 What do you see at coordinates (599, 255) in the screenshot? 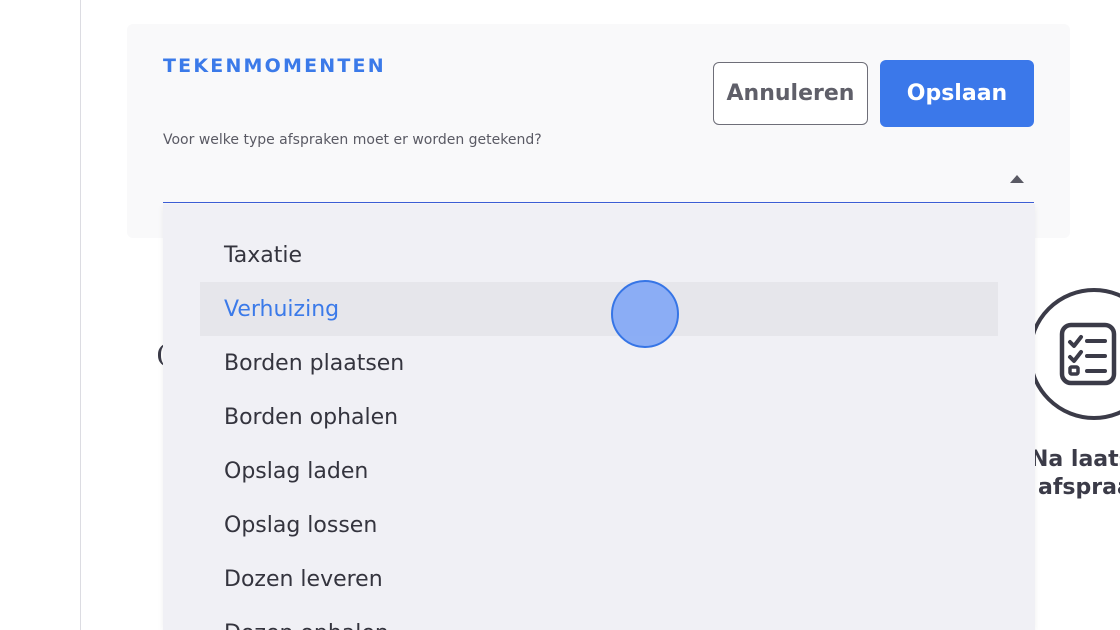
I see `dropdown-option-taxatie: Taxatie` at bounding box center [599, 255].